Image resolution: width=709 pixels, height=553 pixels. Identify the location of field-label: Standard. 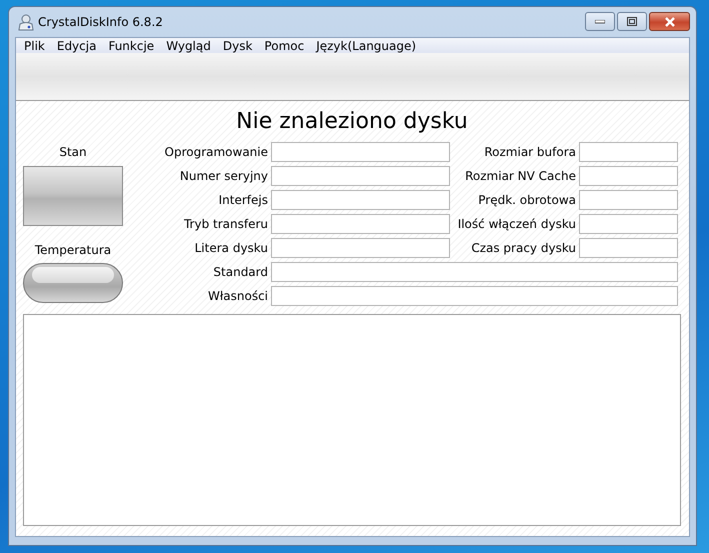
(240, 272).